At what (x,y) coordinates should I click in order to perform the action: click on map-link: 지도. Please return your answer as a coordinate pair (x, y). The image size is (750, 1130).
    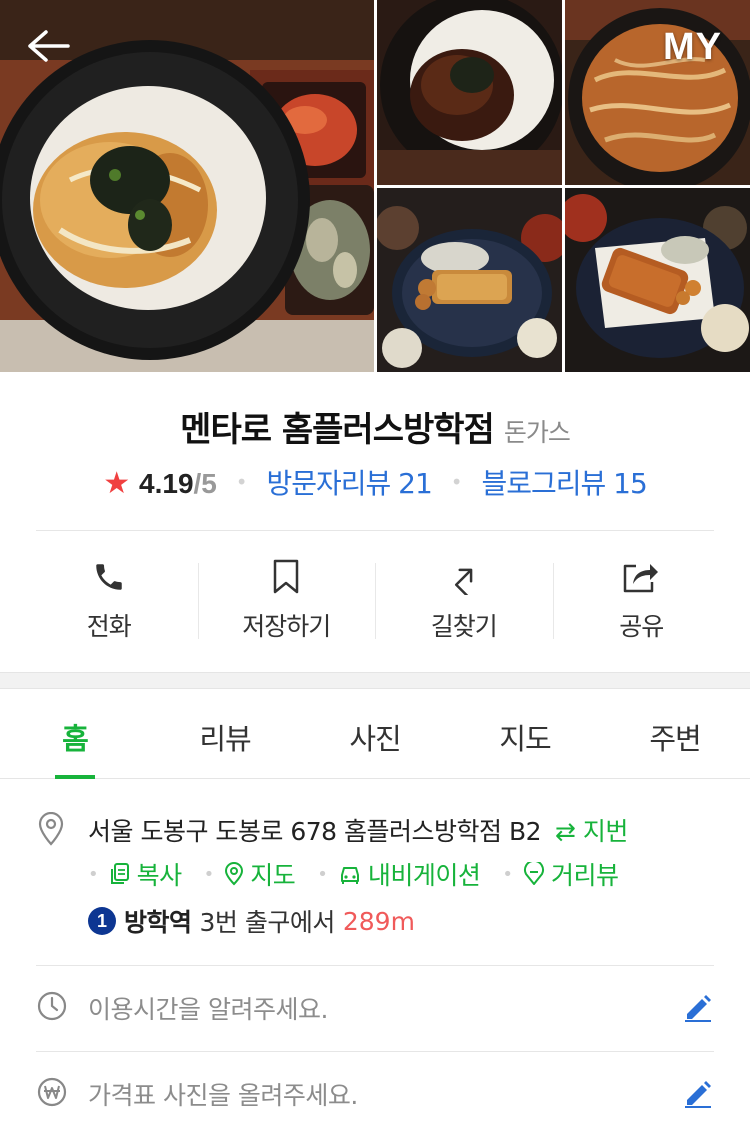
    Looking at the image, I should click on (260, 874).